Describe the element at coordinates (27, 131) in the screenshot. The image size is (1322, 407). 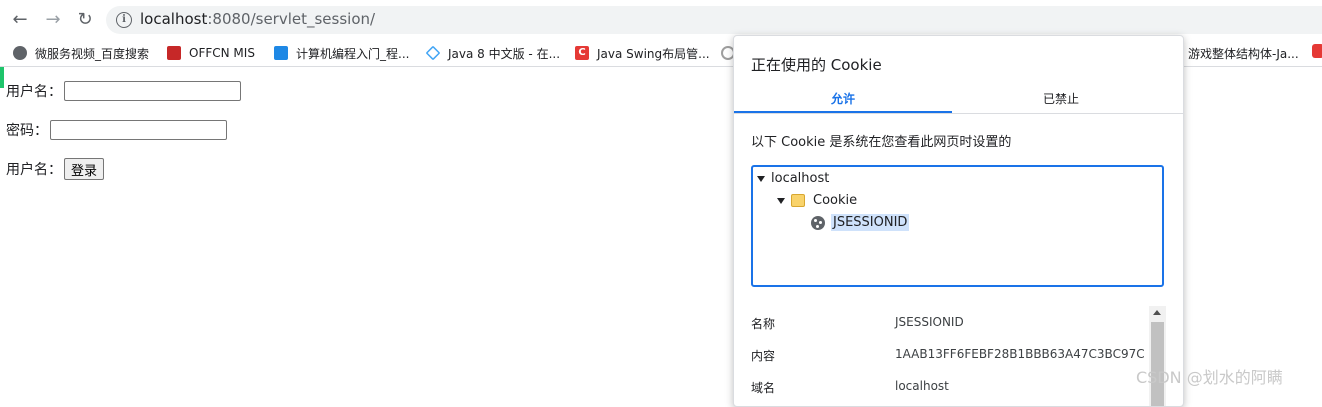
I see `password-label: 密码：` at that location.